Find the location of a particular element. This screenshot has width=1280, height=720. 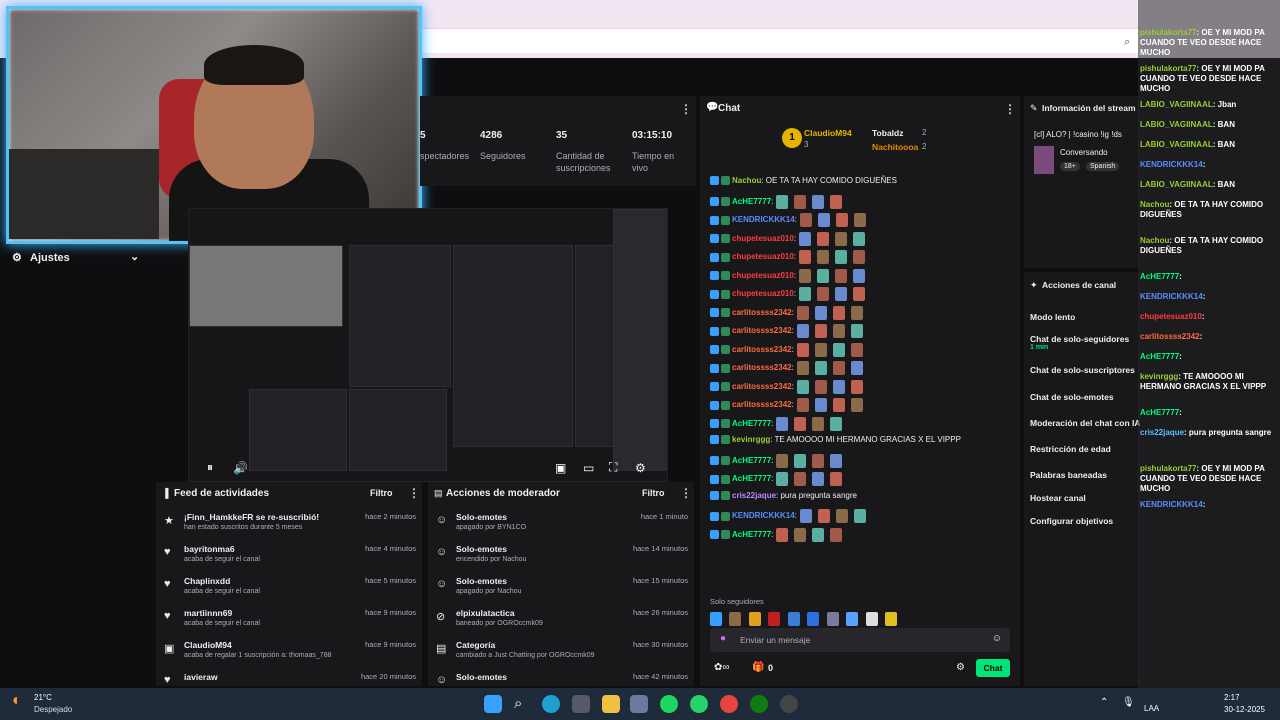

leader-name: Tobaldz is located at coordinates (887, 133).